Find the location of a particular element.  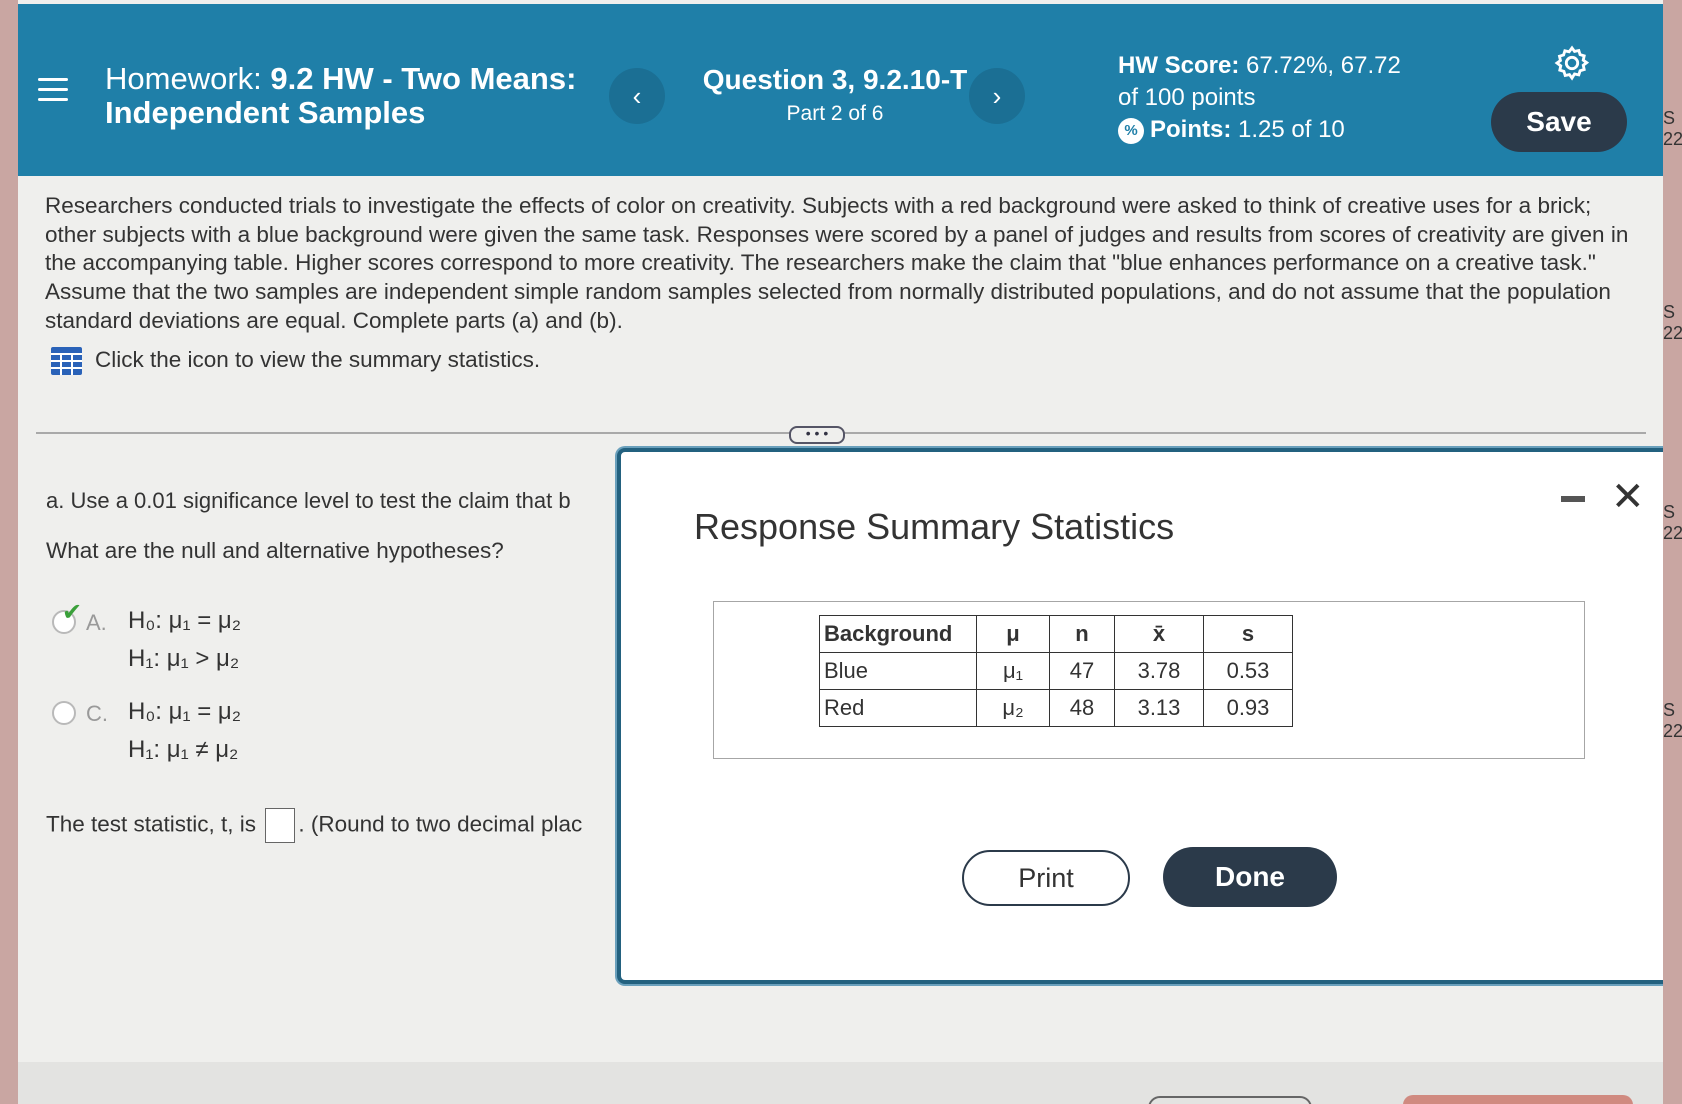

hw-score-value: 67.72%, 67.72 is located at coordinates (1323, 65).